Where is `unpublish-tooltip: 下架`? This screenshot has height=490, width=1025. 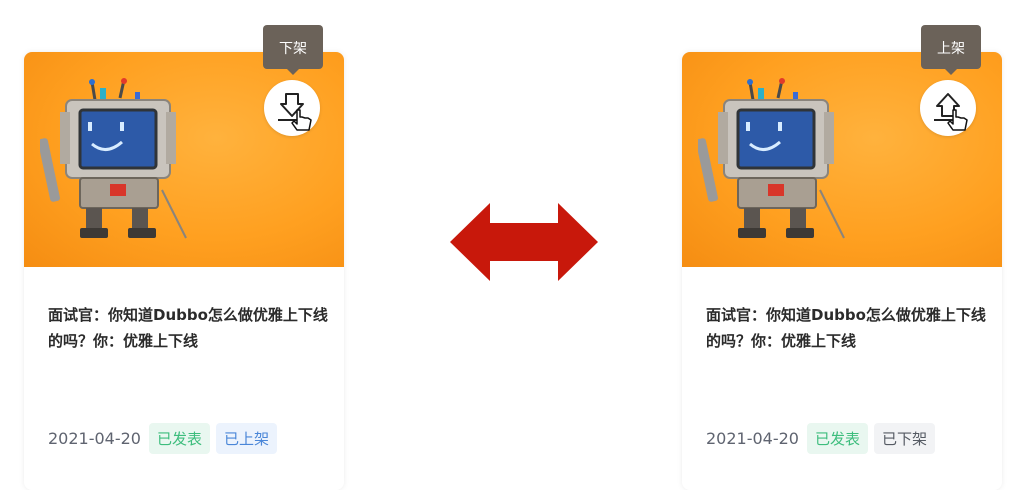 unpublish-tooltip: 下架 is located at coordinates (293, 50).